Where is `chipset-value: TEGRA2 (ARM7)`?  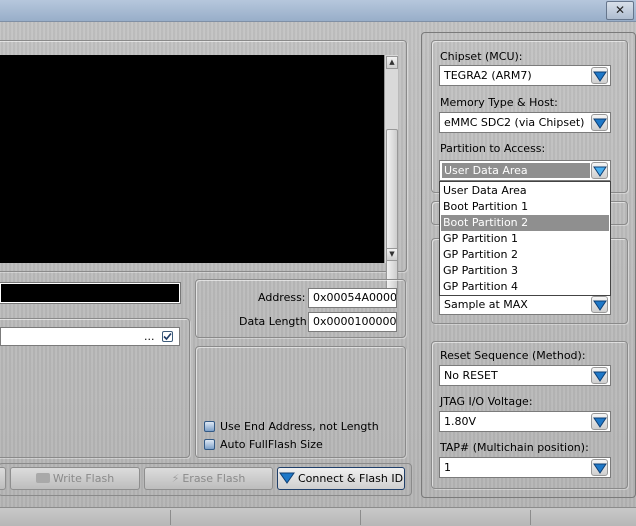 chipset-value: TEGRA2 (ARM7) is located at coordinates (488, 75).